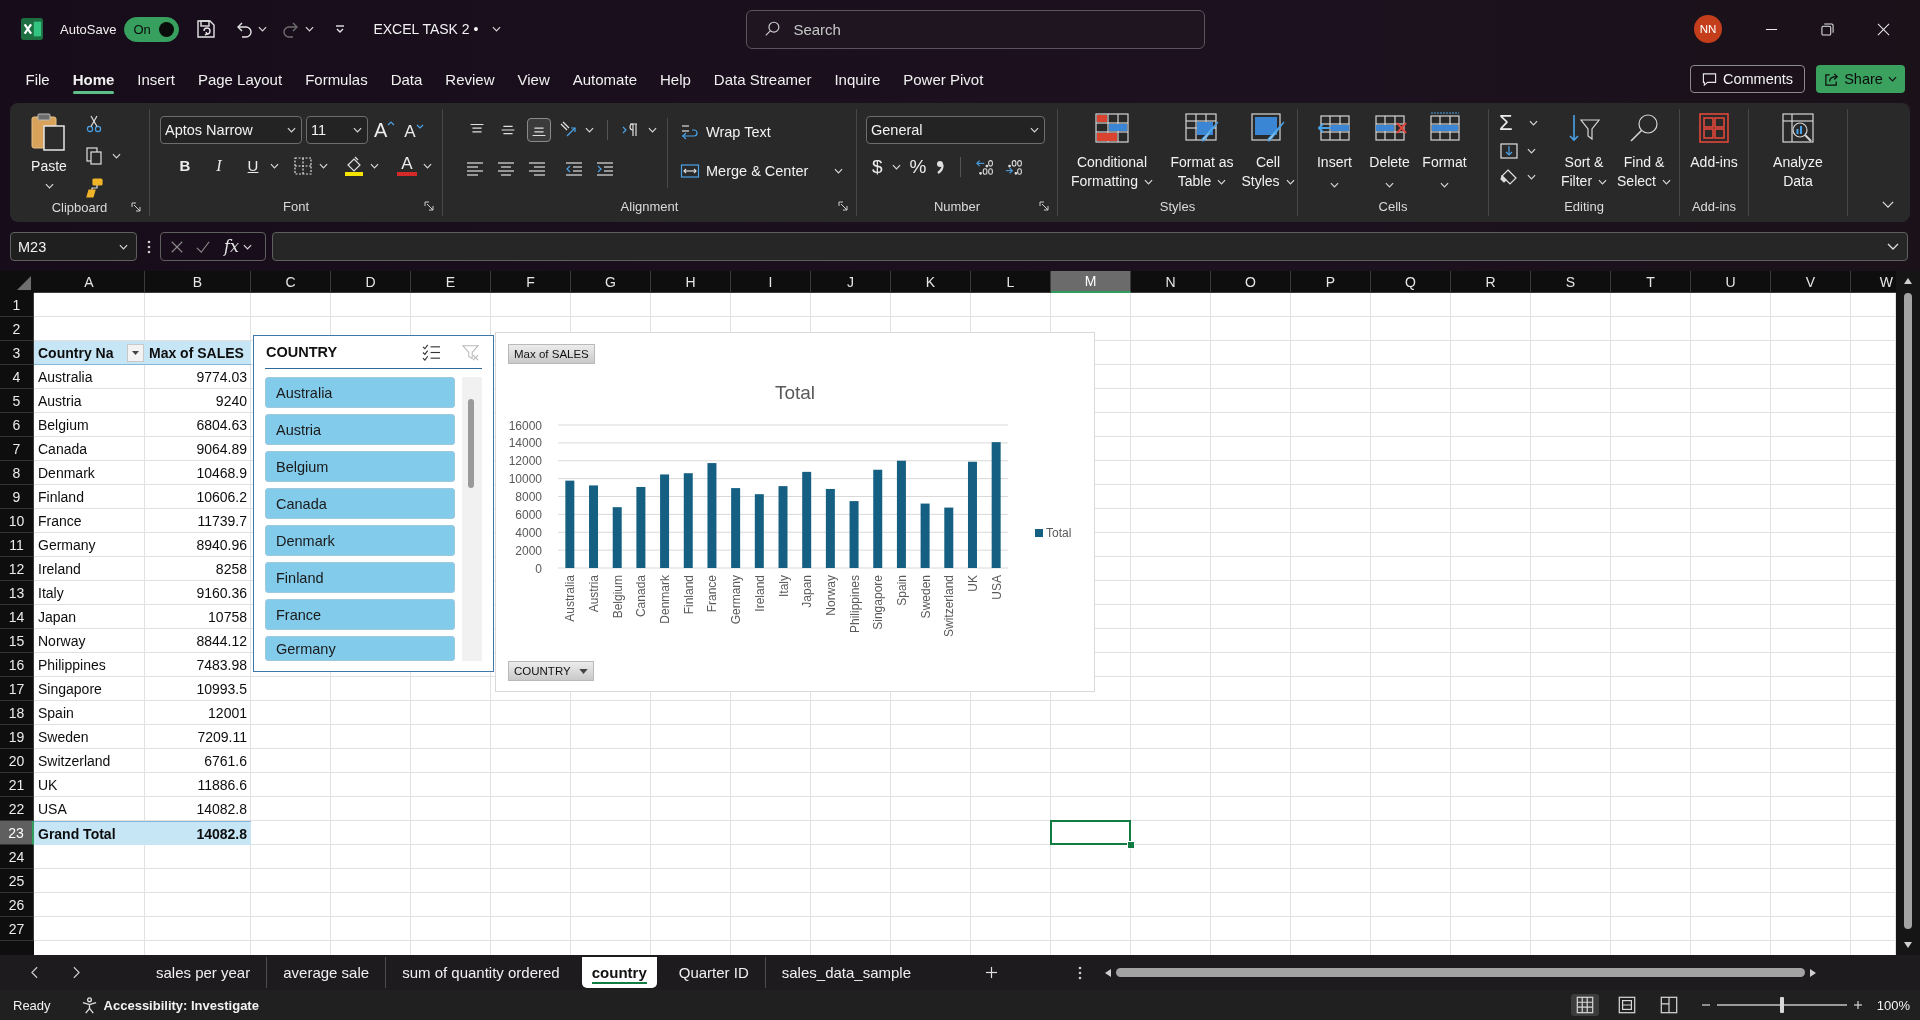 This screenshot has width=1920, height=1020. Describe the element at coordinates (76, 972) in the screenshot. I see `chevron-right-icon` at that location.